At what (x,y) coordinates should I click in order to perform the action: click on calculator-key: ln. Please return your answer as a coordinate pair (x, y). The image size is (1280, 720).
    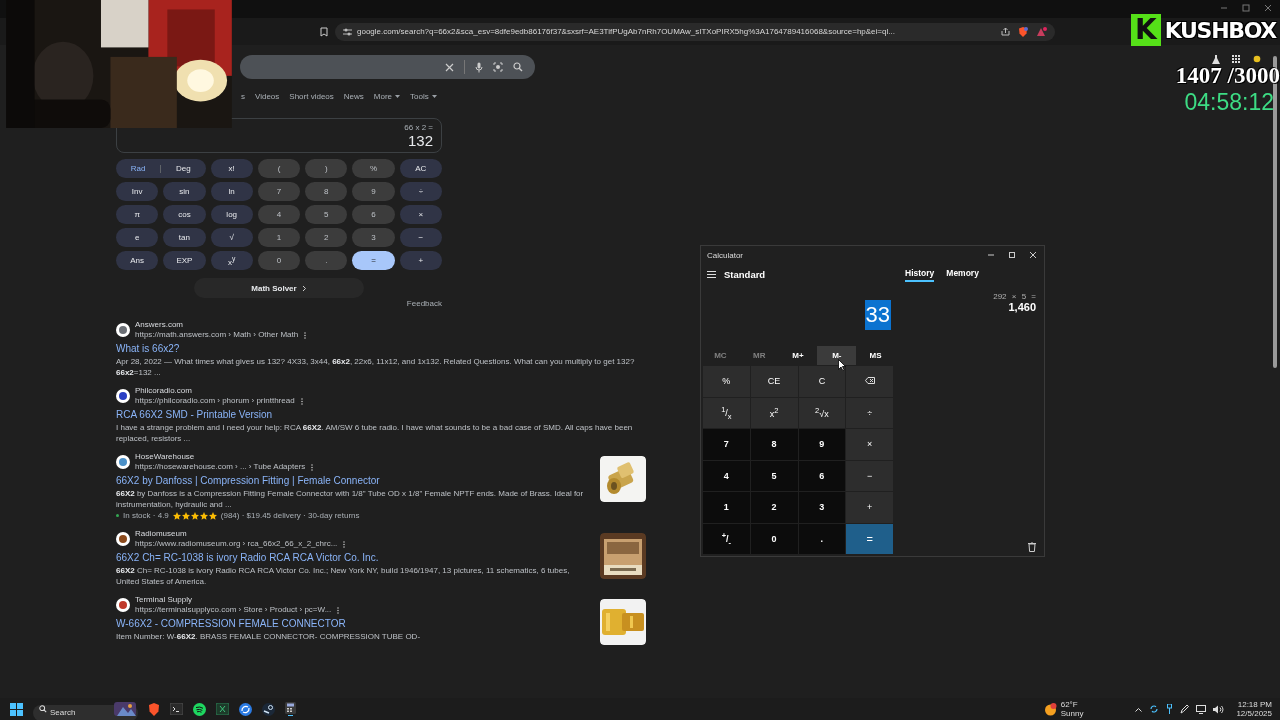
    Looking at the image, I should click on (231, 191).